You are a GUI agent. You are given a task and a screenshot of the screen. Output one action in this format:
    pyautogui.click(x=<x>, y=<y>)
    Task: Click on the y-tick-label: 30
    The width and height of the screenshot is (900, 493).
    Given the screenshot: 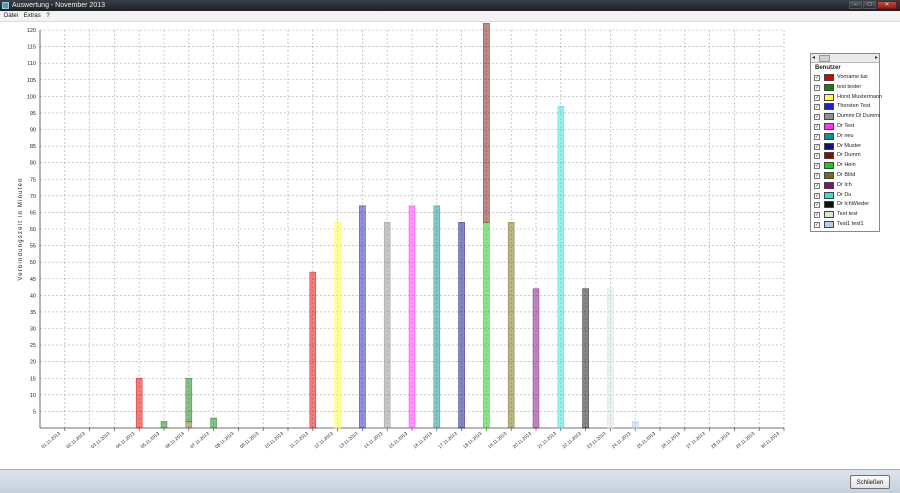 What is the action you would take?
    pyautogui.click(x=33, y=330)
    